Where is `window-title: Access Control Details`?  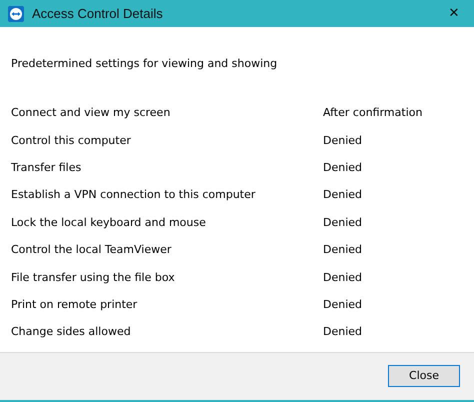
window-title: Access Control Details is located at coordinates (98, 13).